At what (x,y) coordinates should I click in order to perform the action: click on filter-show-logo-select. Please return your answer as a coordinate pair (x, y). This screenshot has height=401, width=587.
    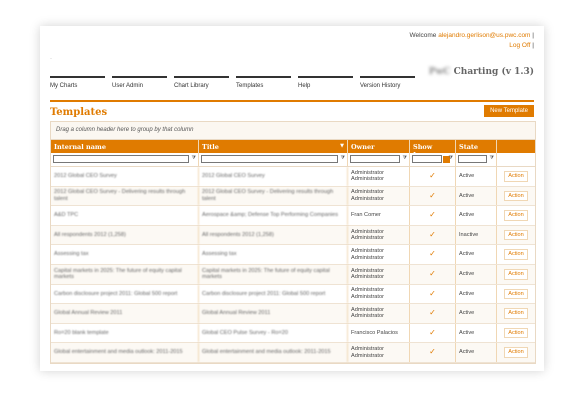
    Looking at the image, I should click on (427, 159).